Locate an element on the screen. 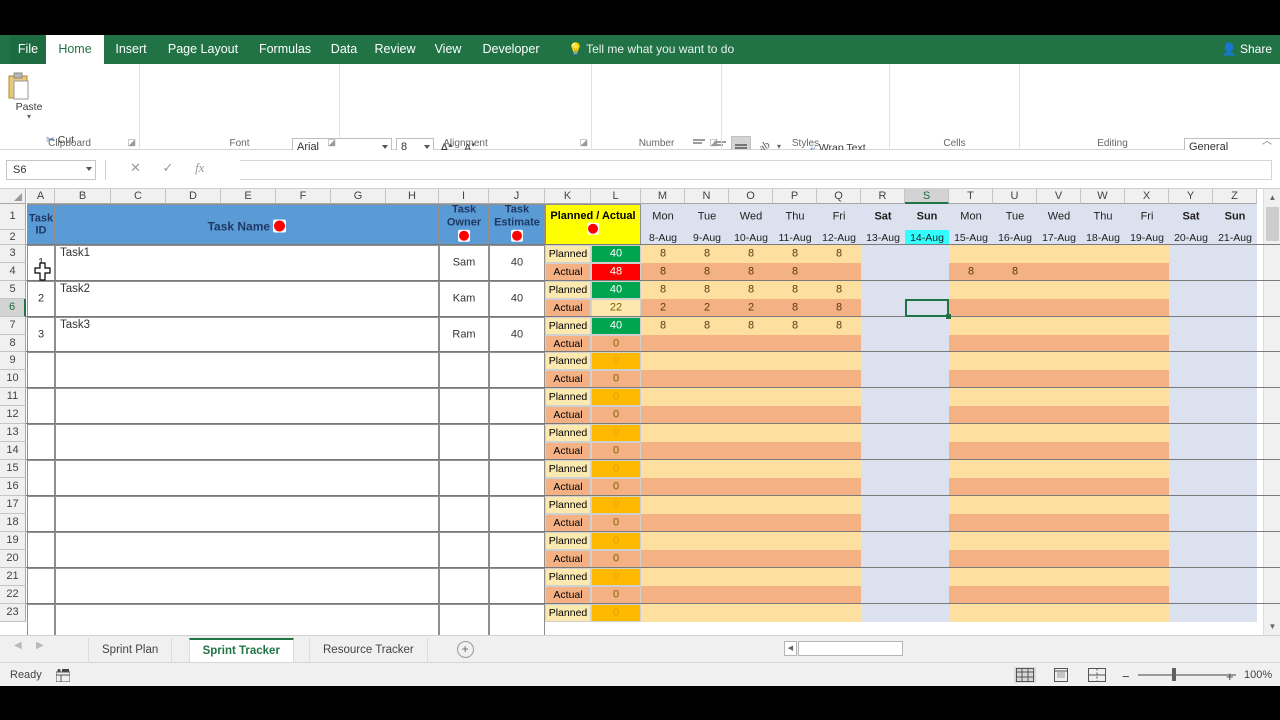 The width and height of the screenshot is (1280, 720). task-owner-cell: Kam is located at coordinates (464, 299).